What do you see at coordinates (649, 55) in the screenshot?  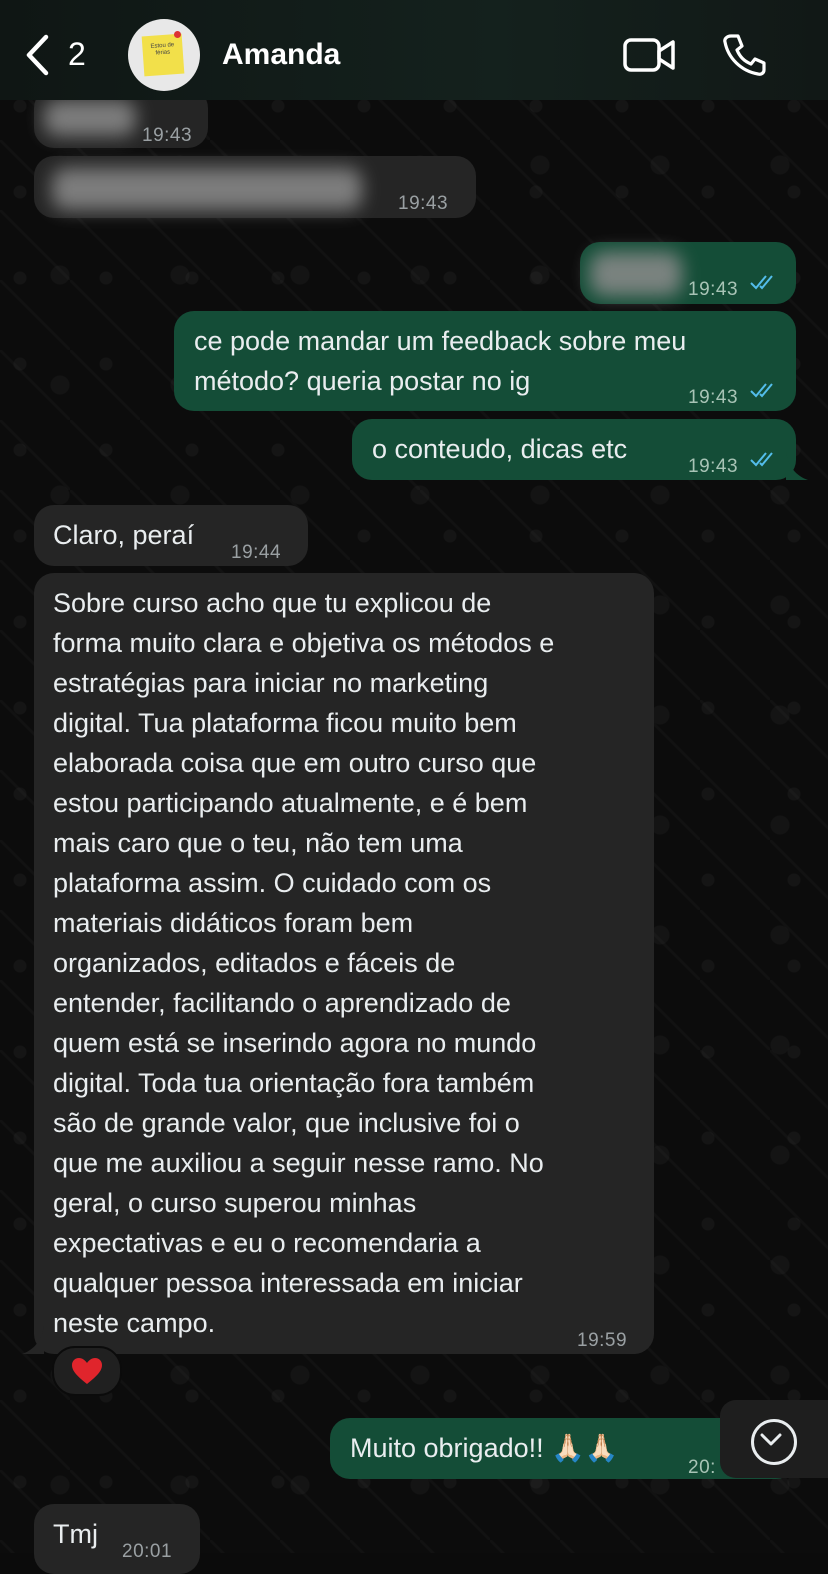 I see `video-call-icon` at bounding box center [649, 55].